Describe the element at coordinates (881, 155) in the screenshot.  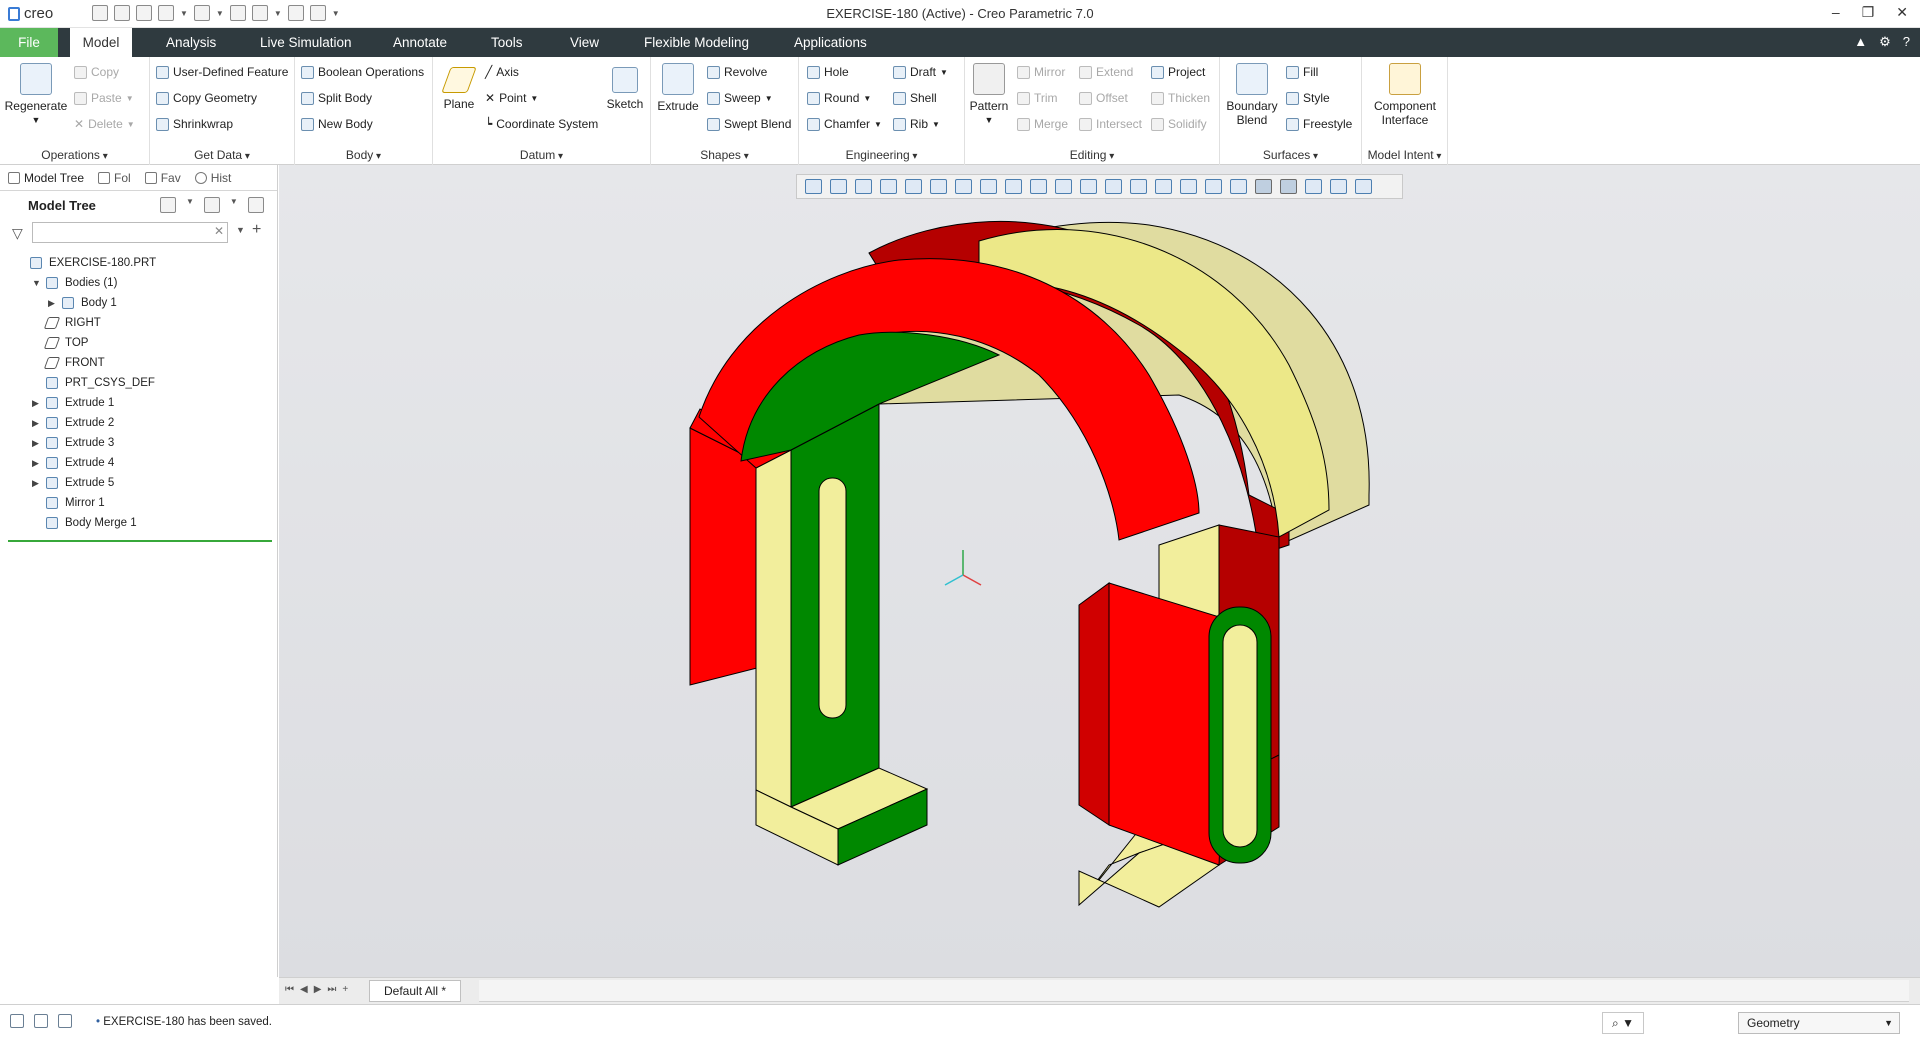
I see `group-label-engineering: Engineering` at that location.